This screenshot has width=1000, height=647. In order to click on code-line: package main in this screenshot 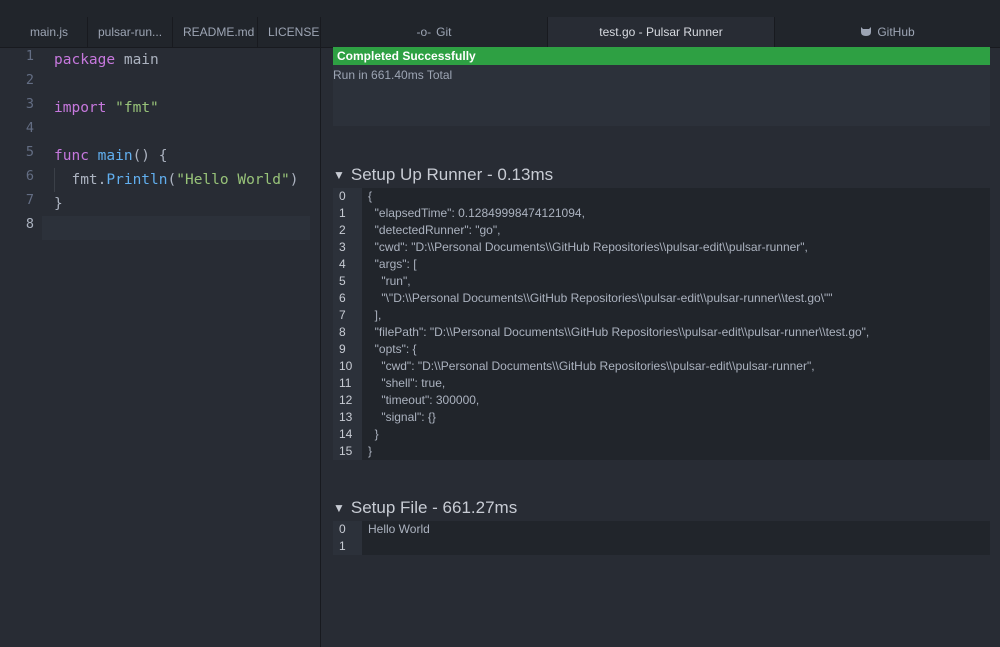, I will do `click(106, 60)`.